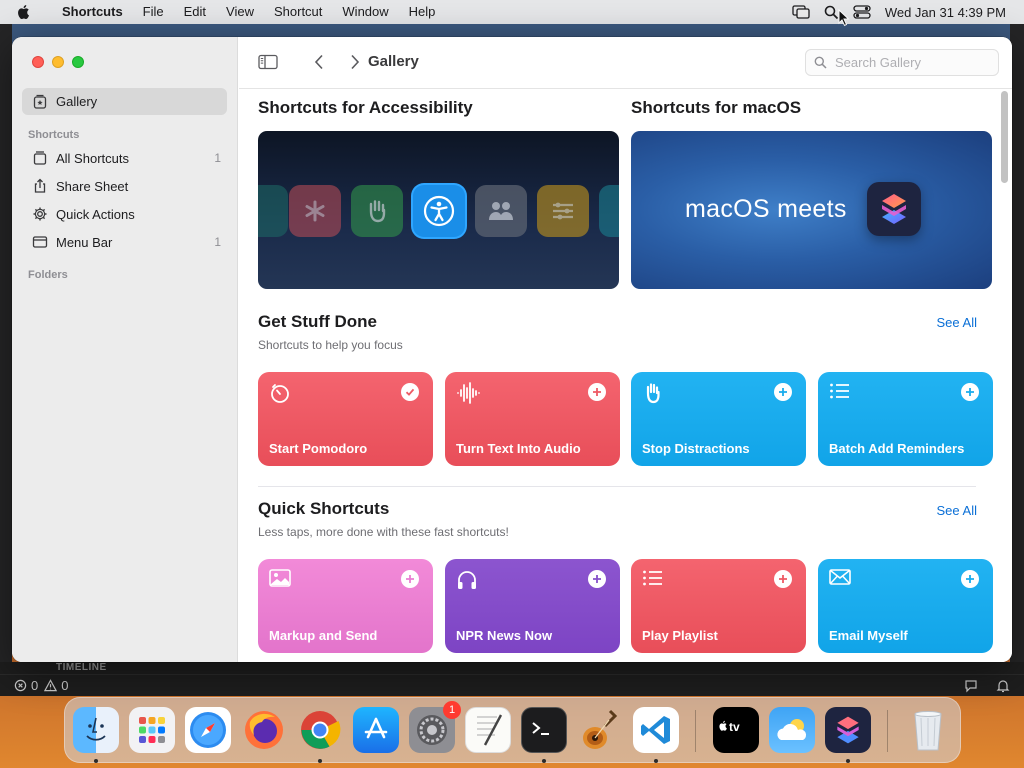  Describe the element at coordinates (95, 214) in the screenshot. I see `sidebar-item-label: Quick Actions` at that location.